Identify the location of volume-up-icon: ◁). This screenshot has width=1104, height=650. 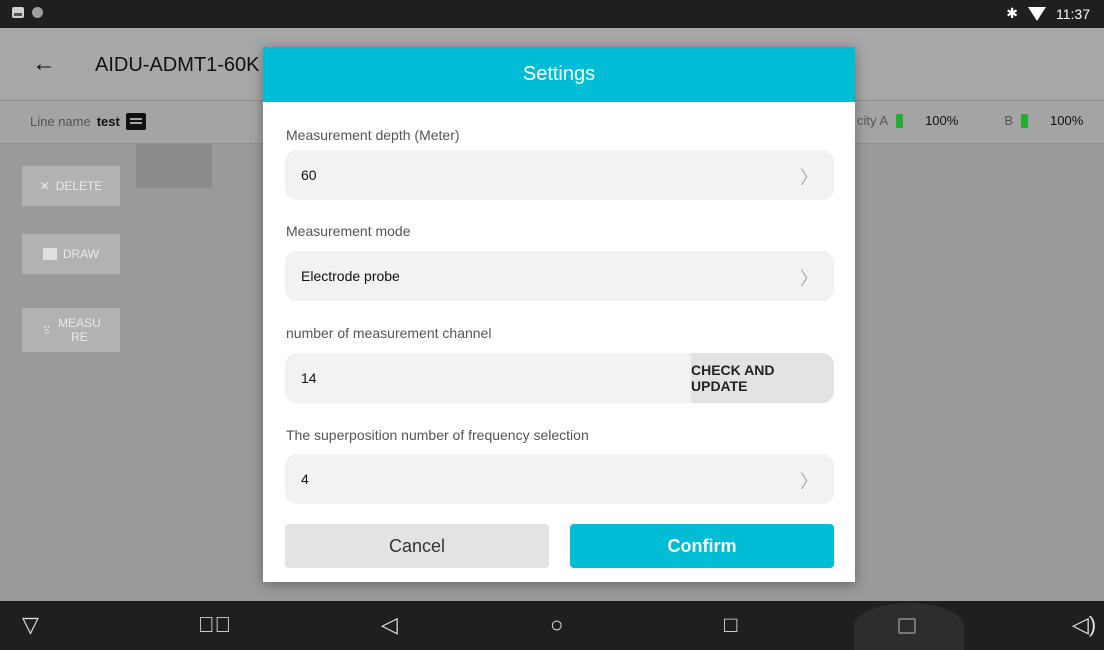
(1084, 625).